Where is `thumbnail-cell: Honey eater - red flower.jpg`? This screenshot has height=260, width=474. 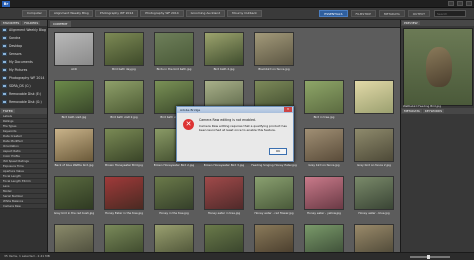 thumbnail-cell: Honey eater - red flower.jpg is located at coordinates (274, 197).